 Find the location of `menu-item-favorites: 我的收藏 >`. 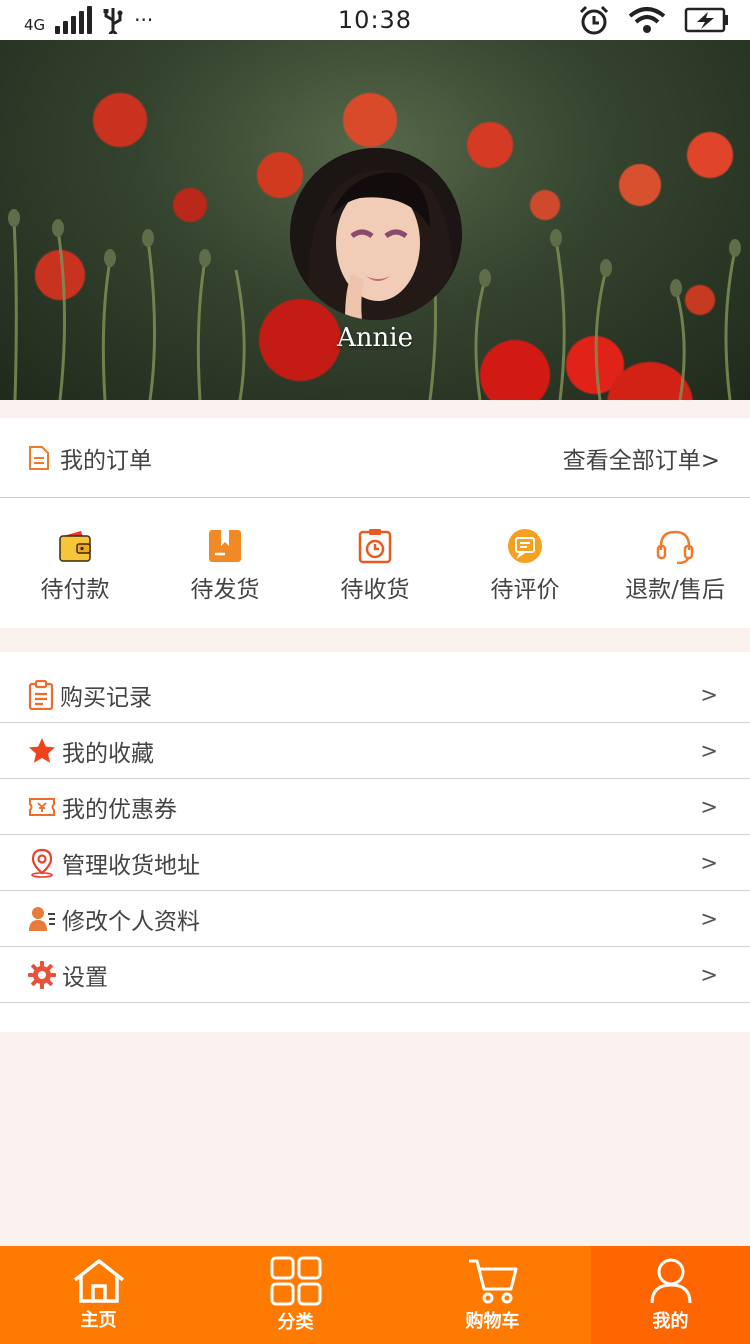

menu-item-favorites: 我的收藏 > is located at coordinates (375, 751).